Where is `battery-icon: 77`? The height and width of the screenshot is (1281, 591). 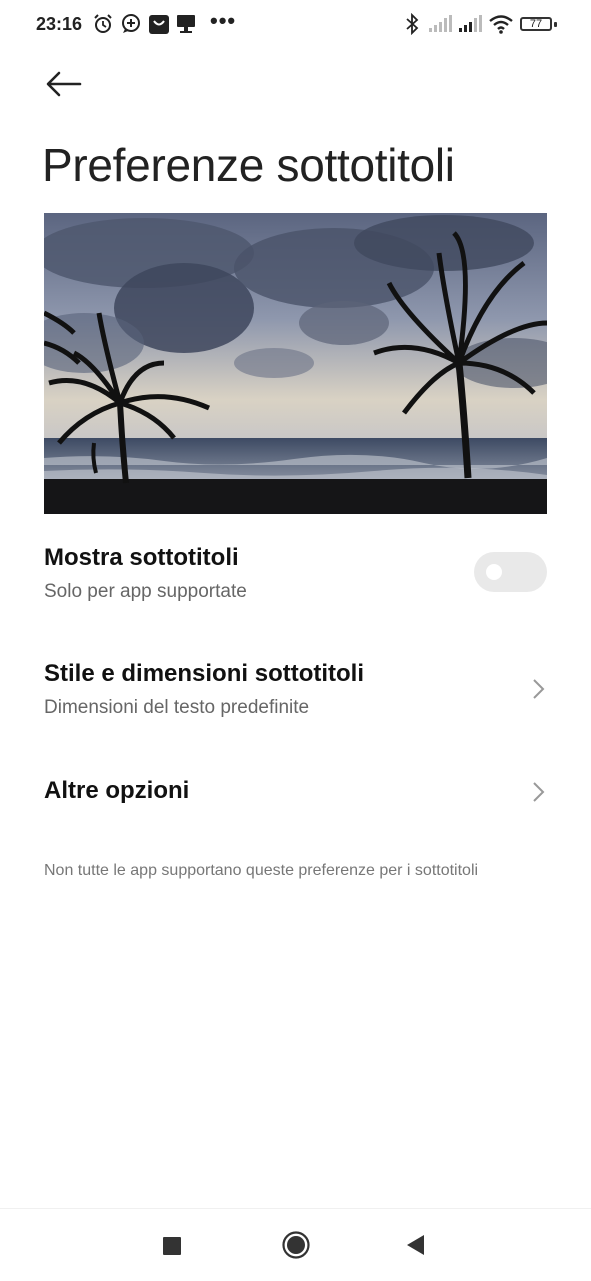
battery-icon: 77 is located at coordinates (536, 24).